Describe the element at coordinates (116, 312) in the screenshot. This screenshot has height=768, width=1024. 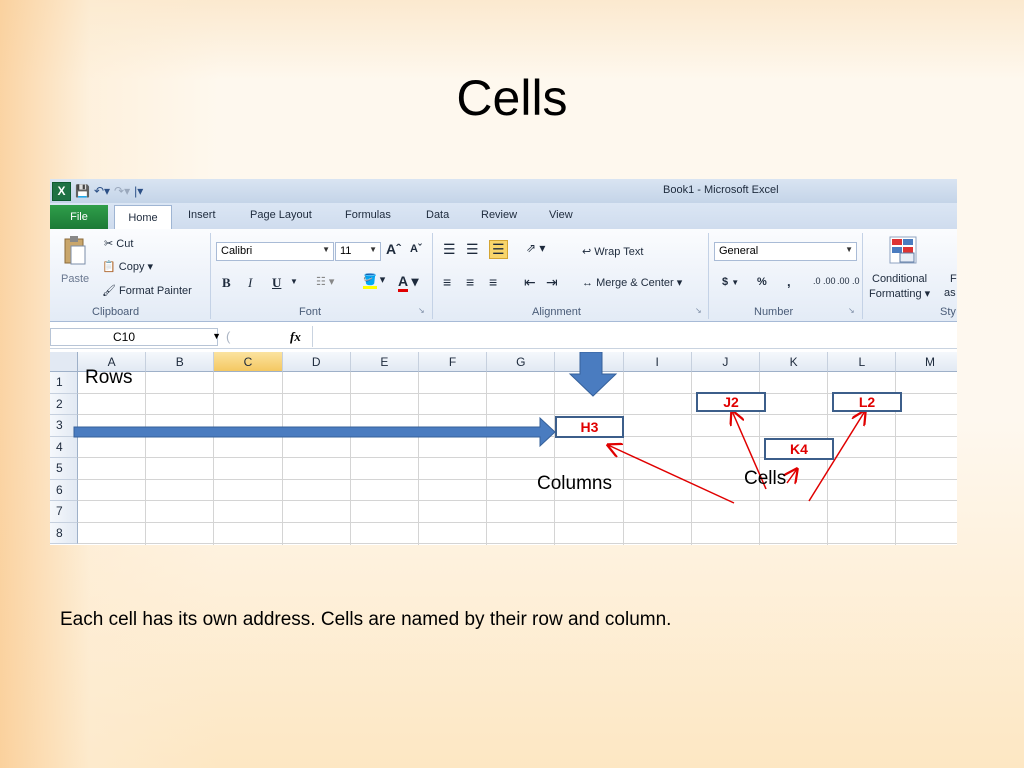
I see `clipboard-group-label: Clipboard` at that location.